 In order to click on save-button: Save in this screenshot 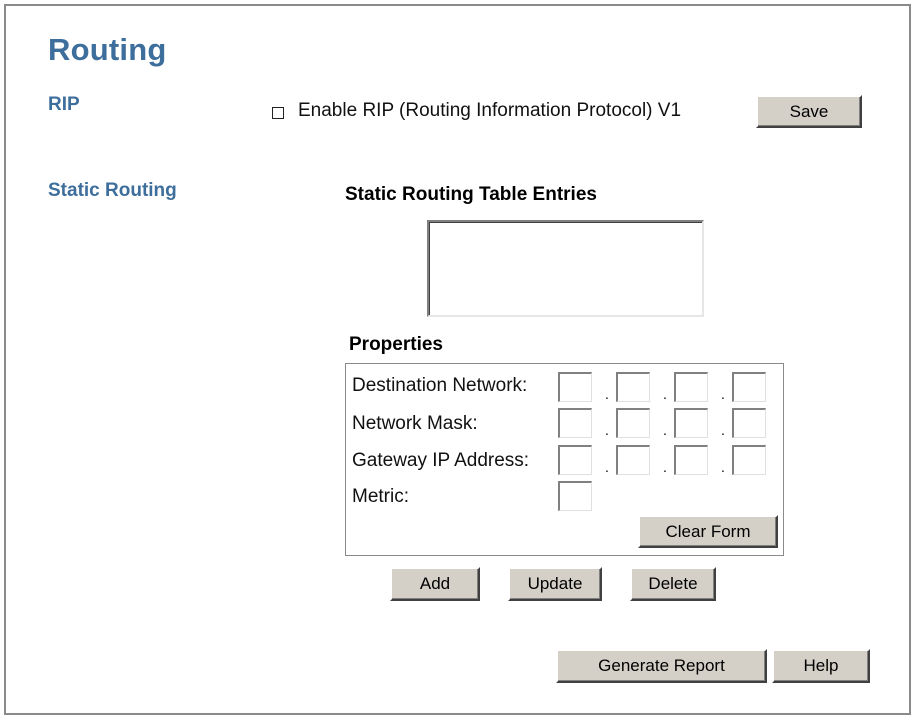, I will do `click(809, 111)`.